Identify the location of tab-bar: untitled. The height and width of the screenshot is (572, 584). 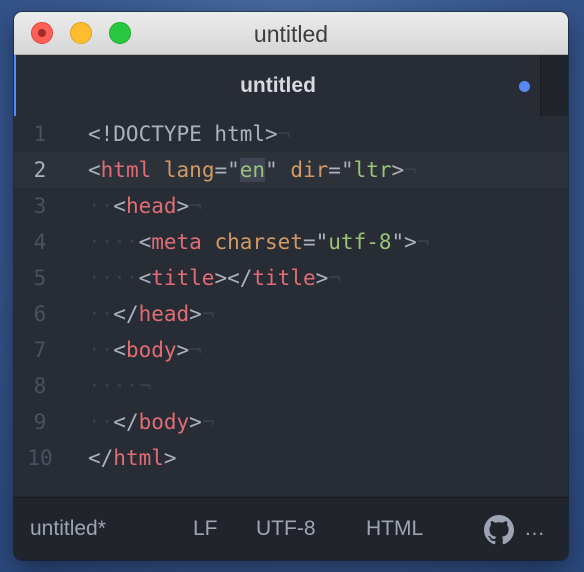
(291, 85).